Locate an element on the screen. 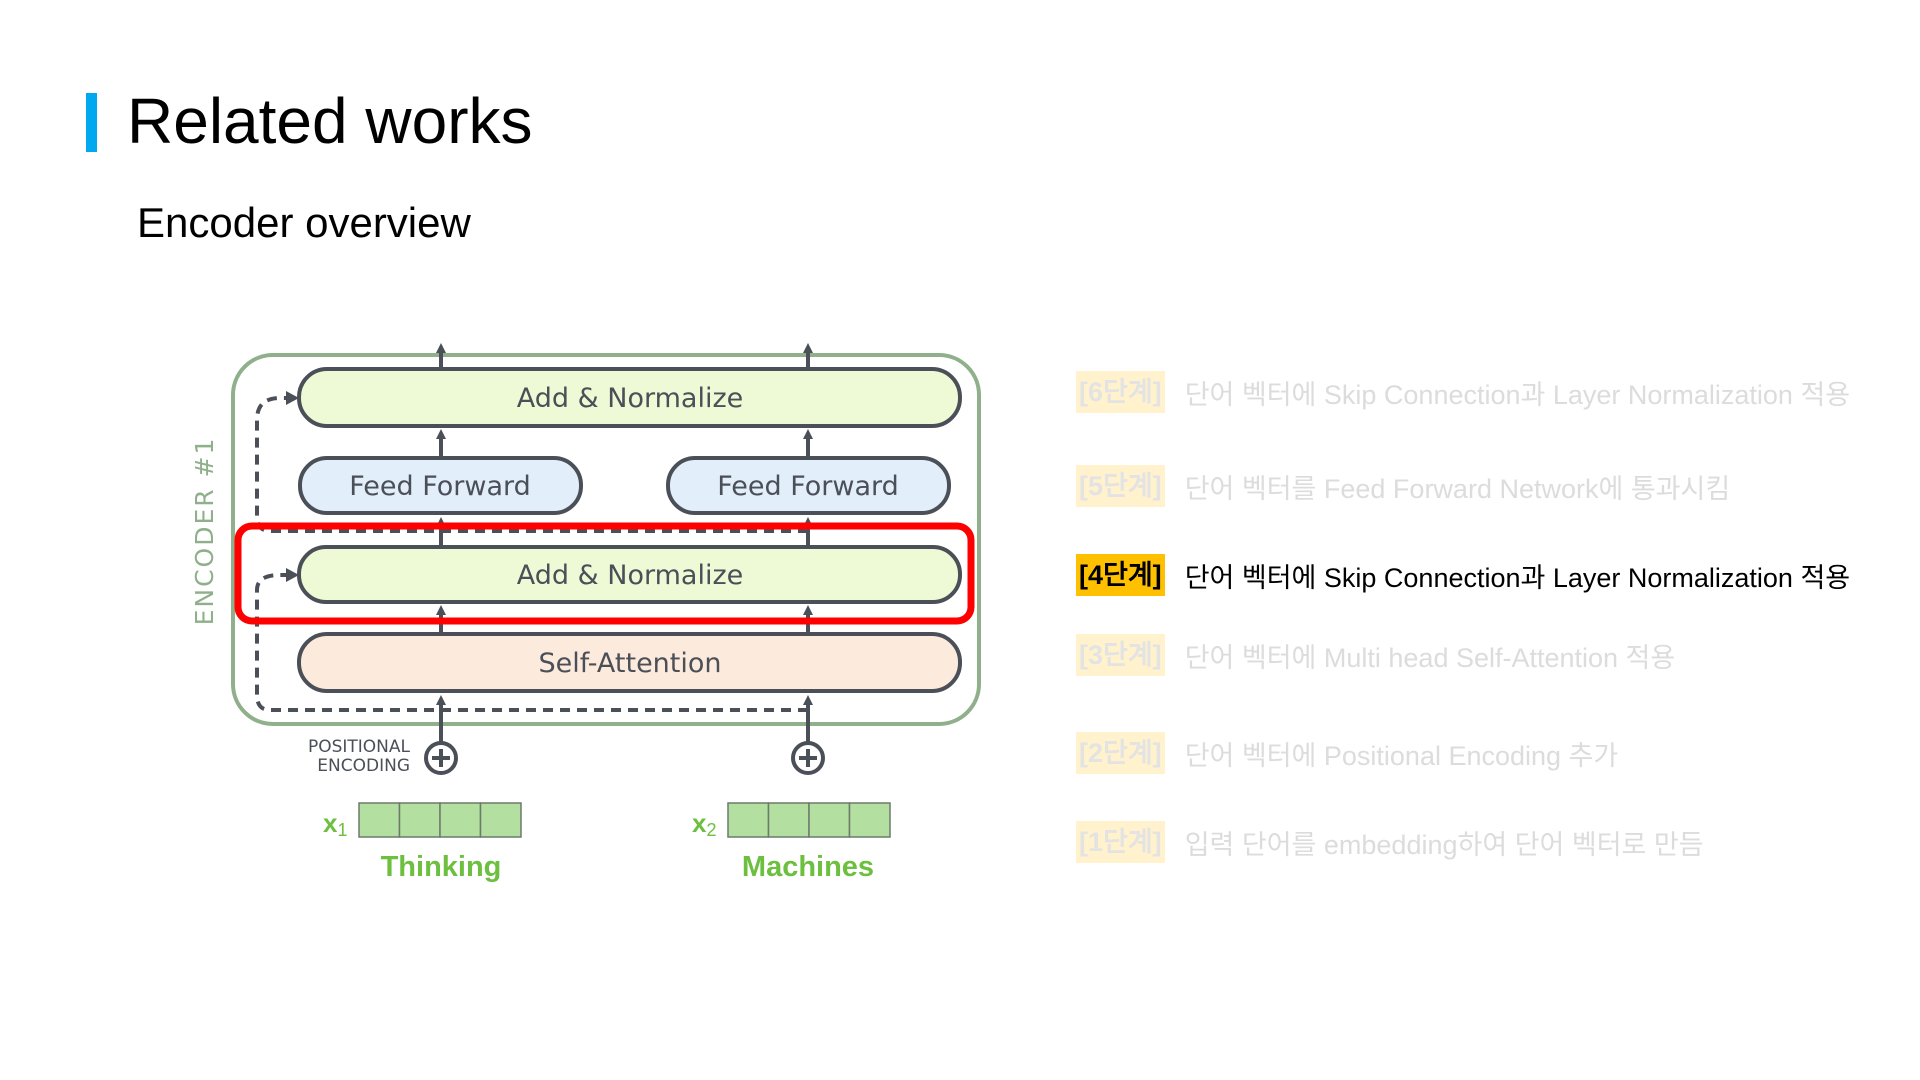 Image resolution: width=1920 pixels, height=1080 pixels. step-item: [5단계] 단어 벡터를 Feed Forward Network에 통과시킴 is located at coordinates (1403, 486).